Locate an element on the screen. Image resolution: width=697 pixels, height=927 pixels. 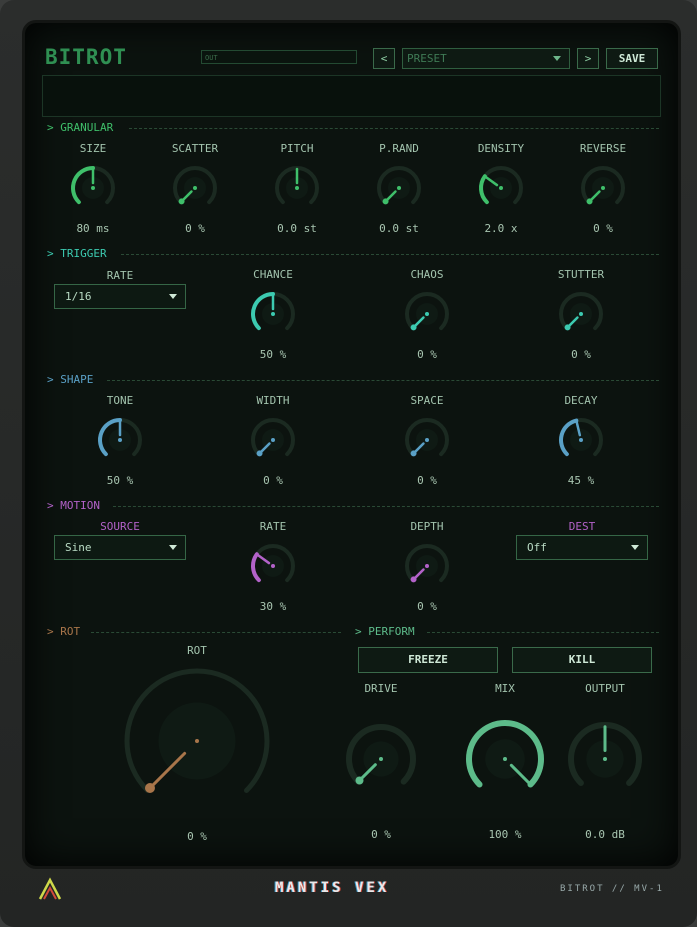
knob-motion-rate-fill is located at coordinates (256, 567).